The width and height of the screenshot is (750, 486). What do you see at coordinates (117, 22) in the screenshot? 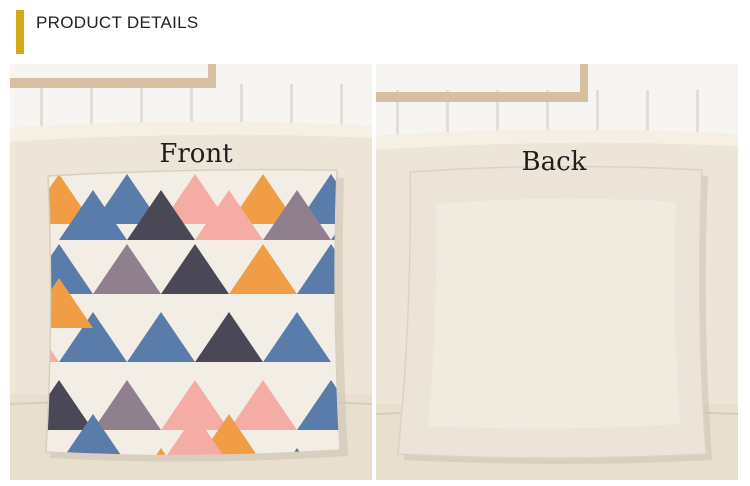
I see `section-title: PRODUCT DETAILS` at bounding box center [117, 22].